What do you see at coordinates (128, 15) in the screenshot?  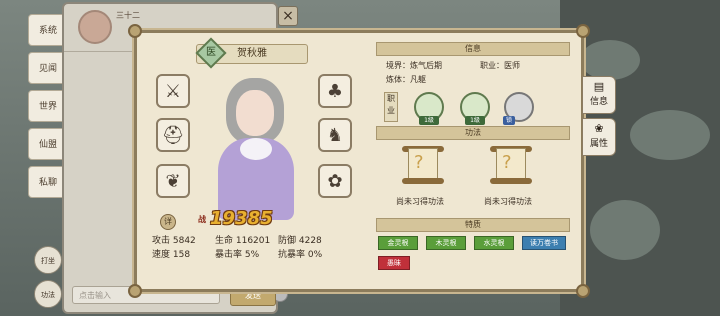 I see `chat-sender-name: 三十二` at bounding box center [128, 15].